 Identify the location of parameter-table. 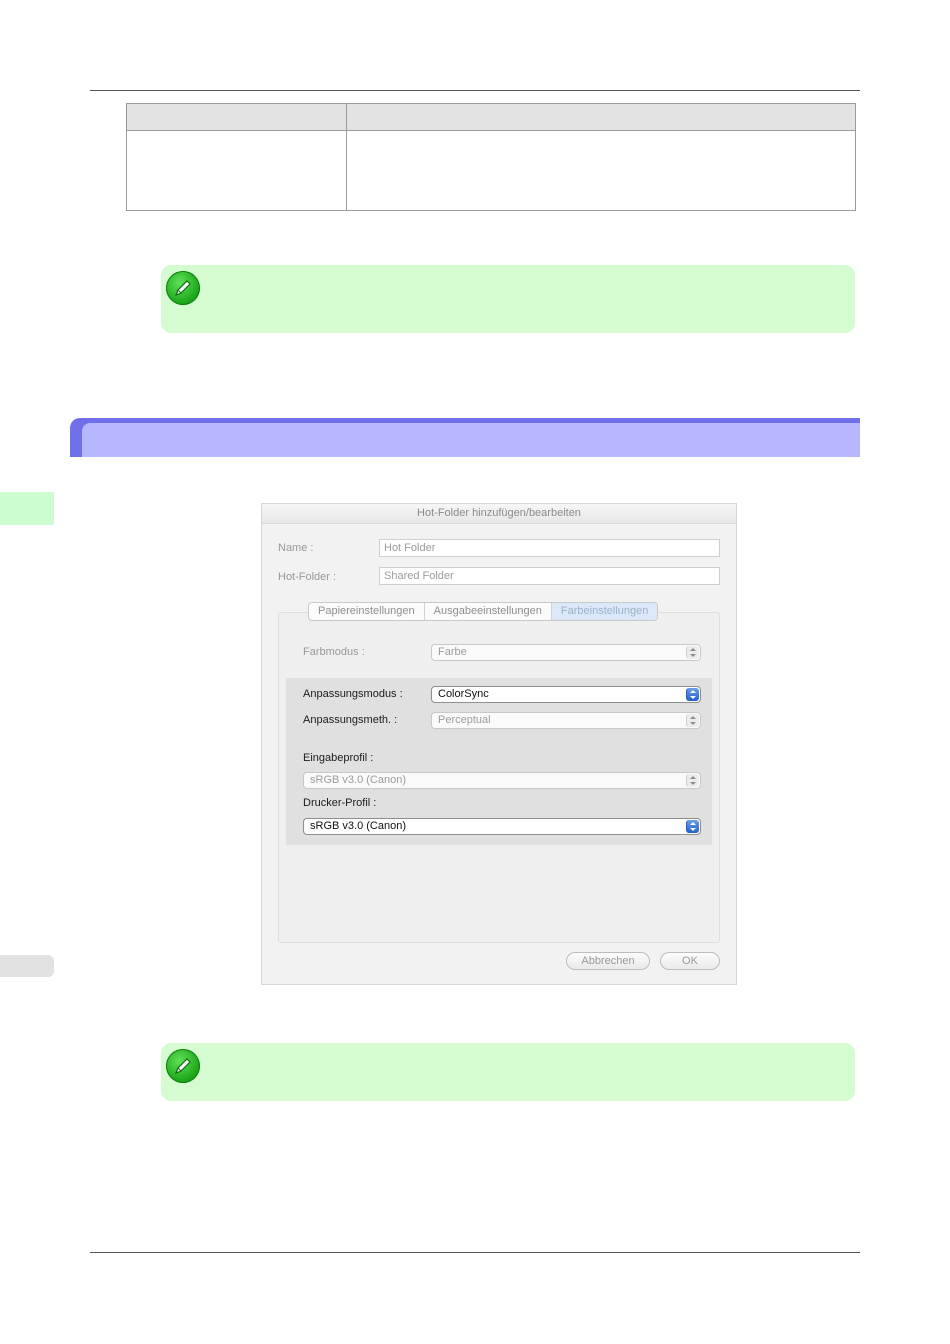
(491, 157).